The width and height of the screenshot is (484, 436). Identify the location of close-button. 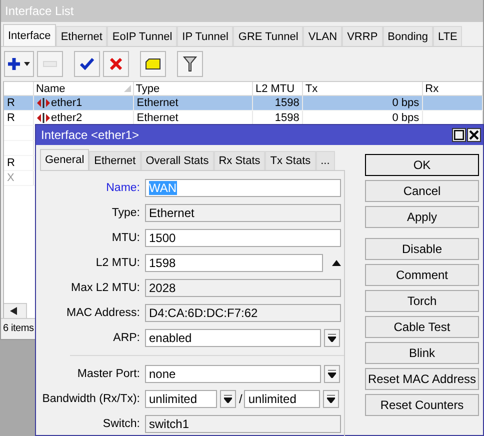
(474, 135).